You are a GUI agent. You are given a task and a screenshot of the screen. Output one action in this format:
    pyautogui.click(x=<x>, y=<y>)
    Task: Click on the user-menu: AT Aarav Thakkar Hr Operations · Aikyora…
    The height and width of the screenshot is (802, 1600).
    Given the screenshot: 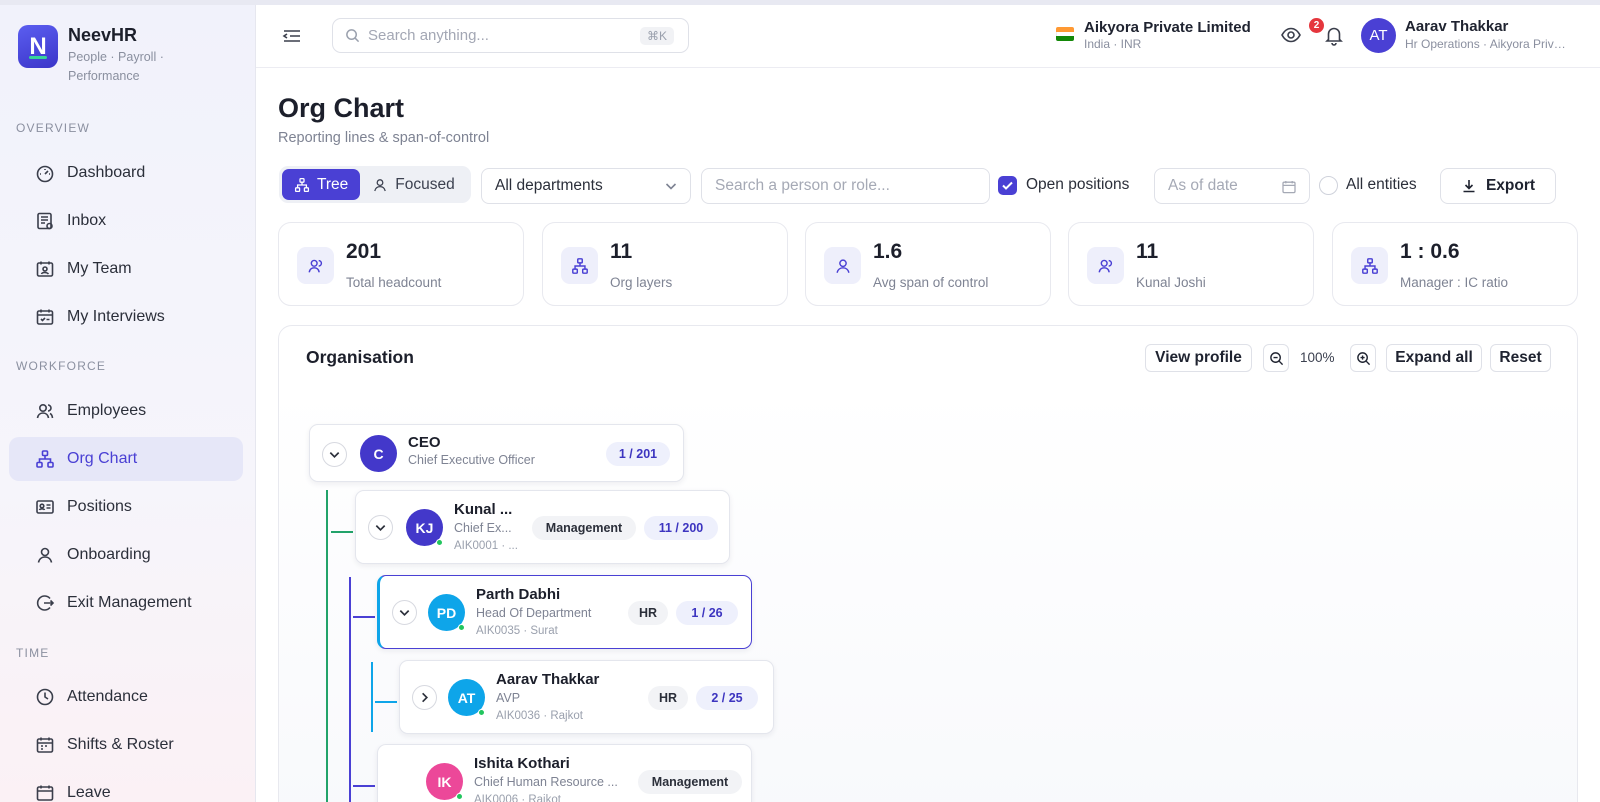 What is the action you would take?
    pyautogui.click(x=1466, y=35)
    